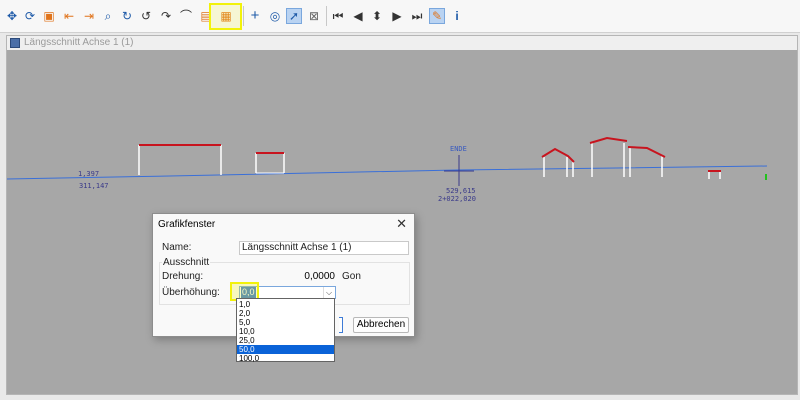 This screenshot has height=400, width=800. What do you see at coordinates (285, 304) in the screenshot?
I see `dropdown-option: 1,0` at bounding box center [285, 304].